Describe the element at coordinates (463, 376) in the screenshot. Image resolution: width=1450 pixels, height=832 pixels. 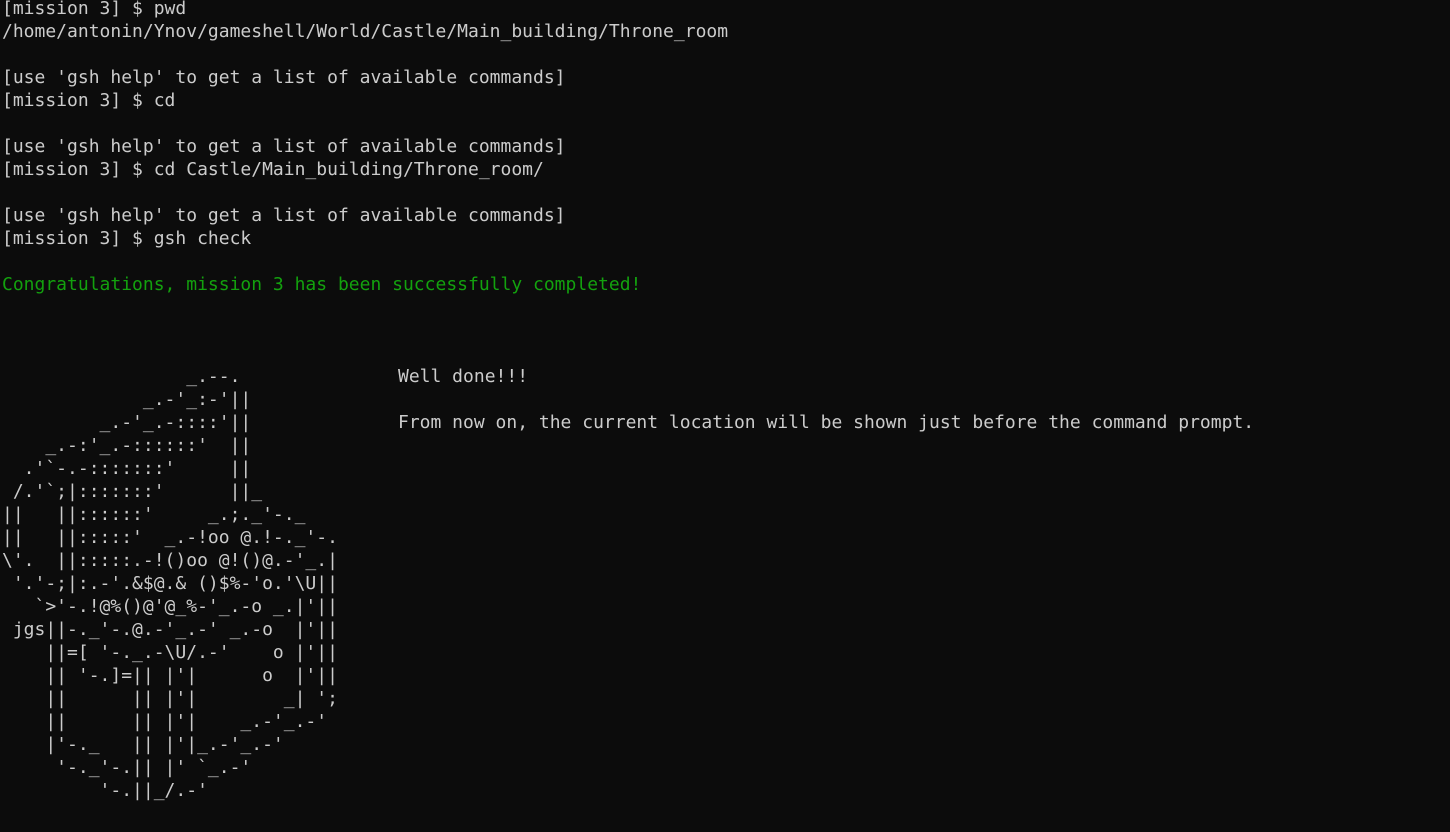
I see `well-done-message: Well done!!!` at that location.